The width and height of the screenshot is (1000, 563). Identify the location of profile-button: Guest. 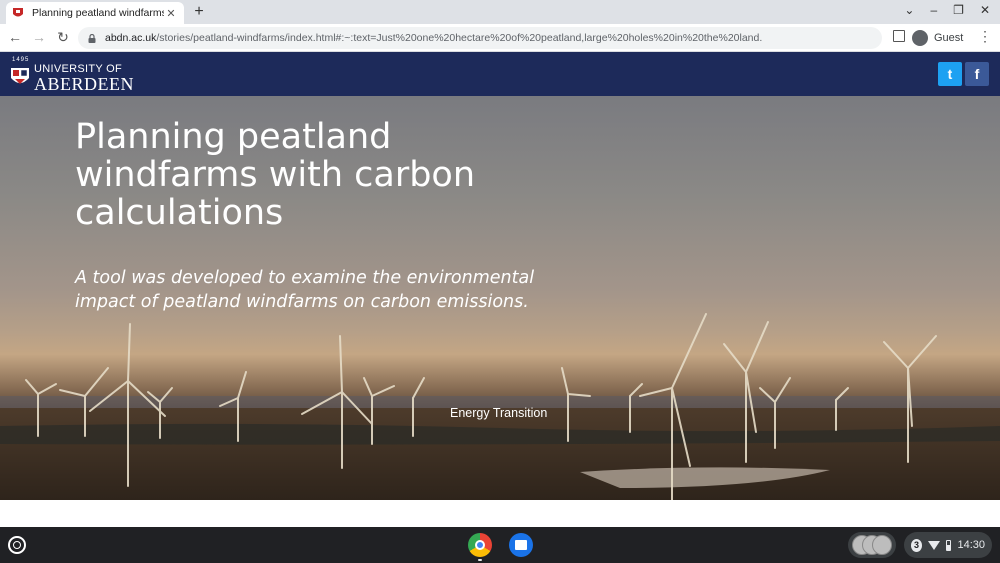
(937, 38).